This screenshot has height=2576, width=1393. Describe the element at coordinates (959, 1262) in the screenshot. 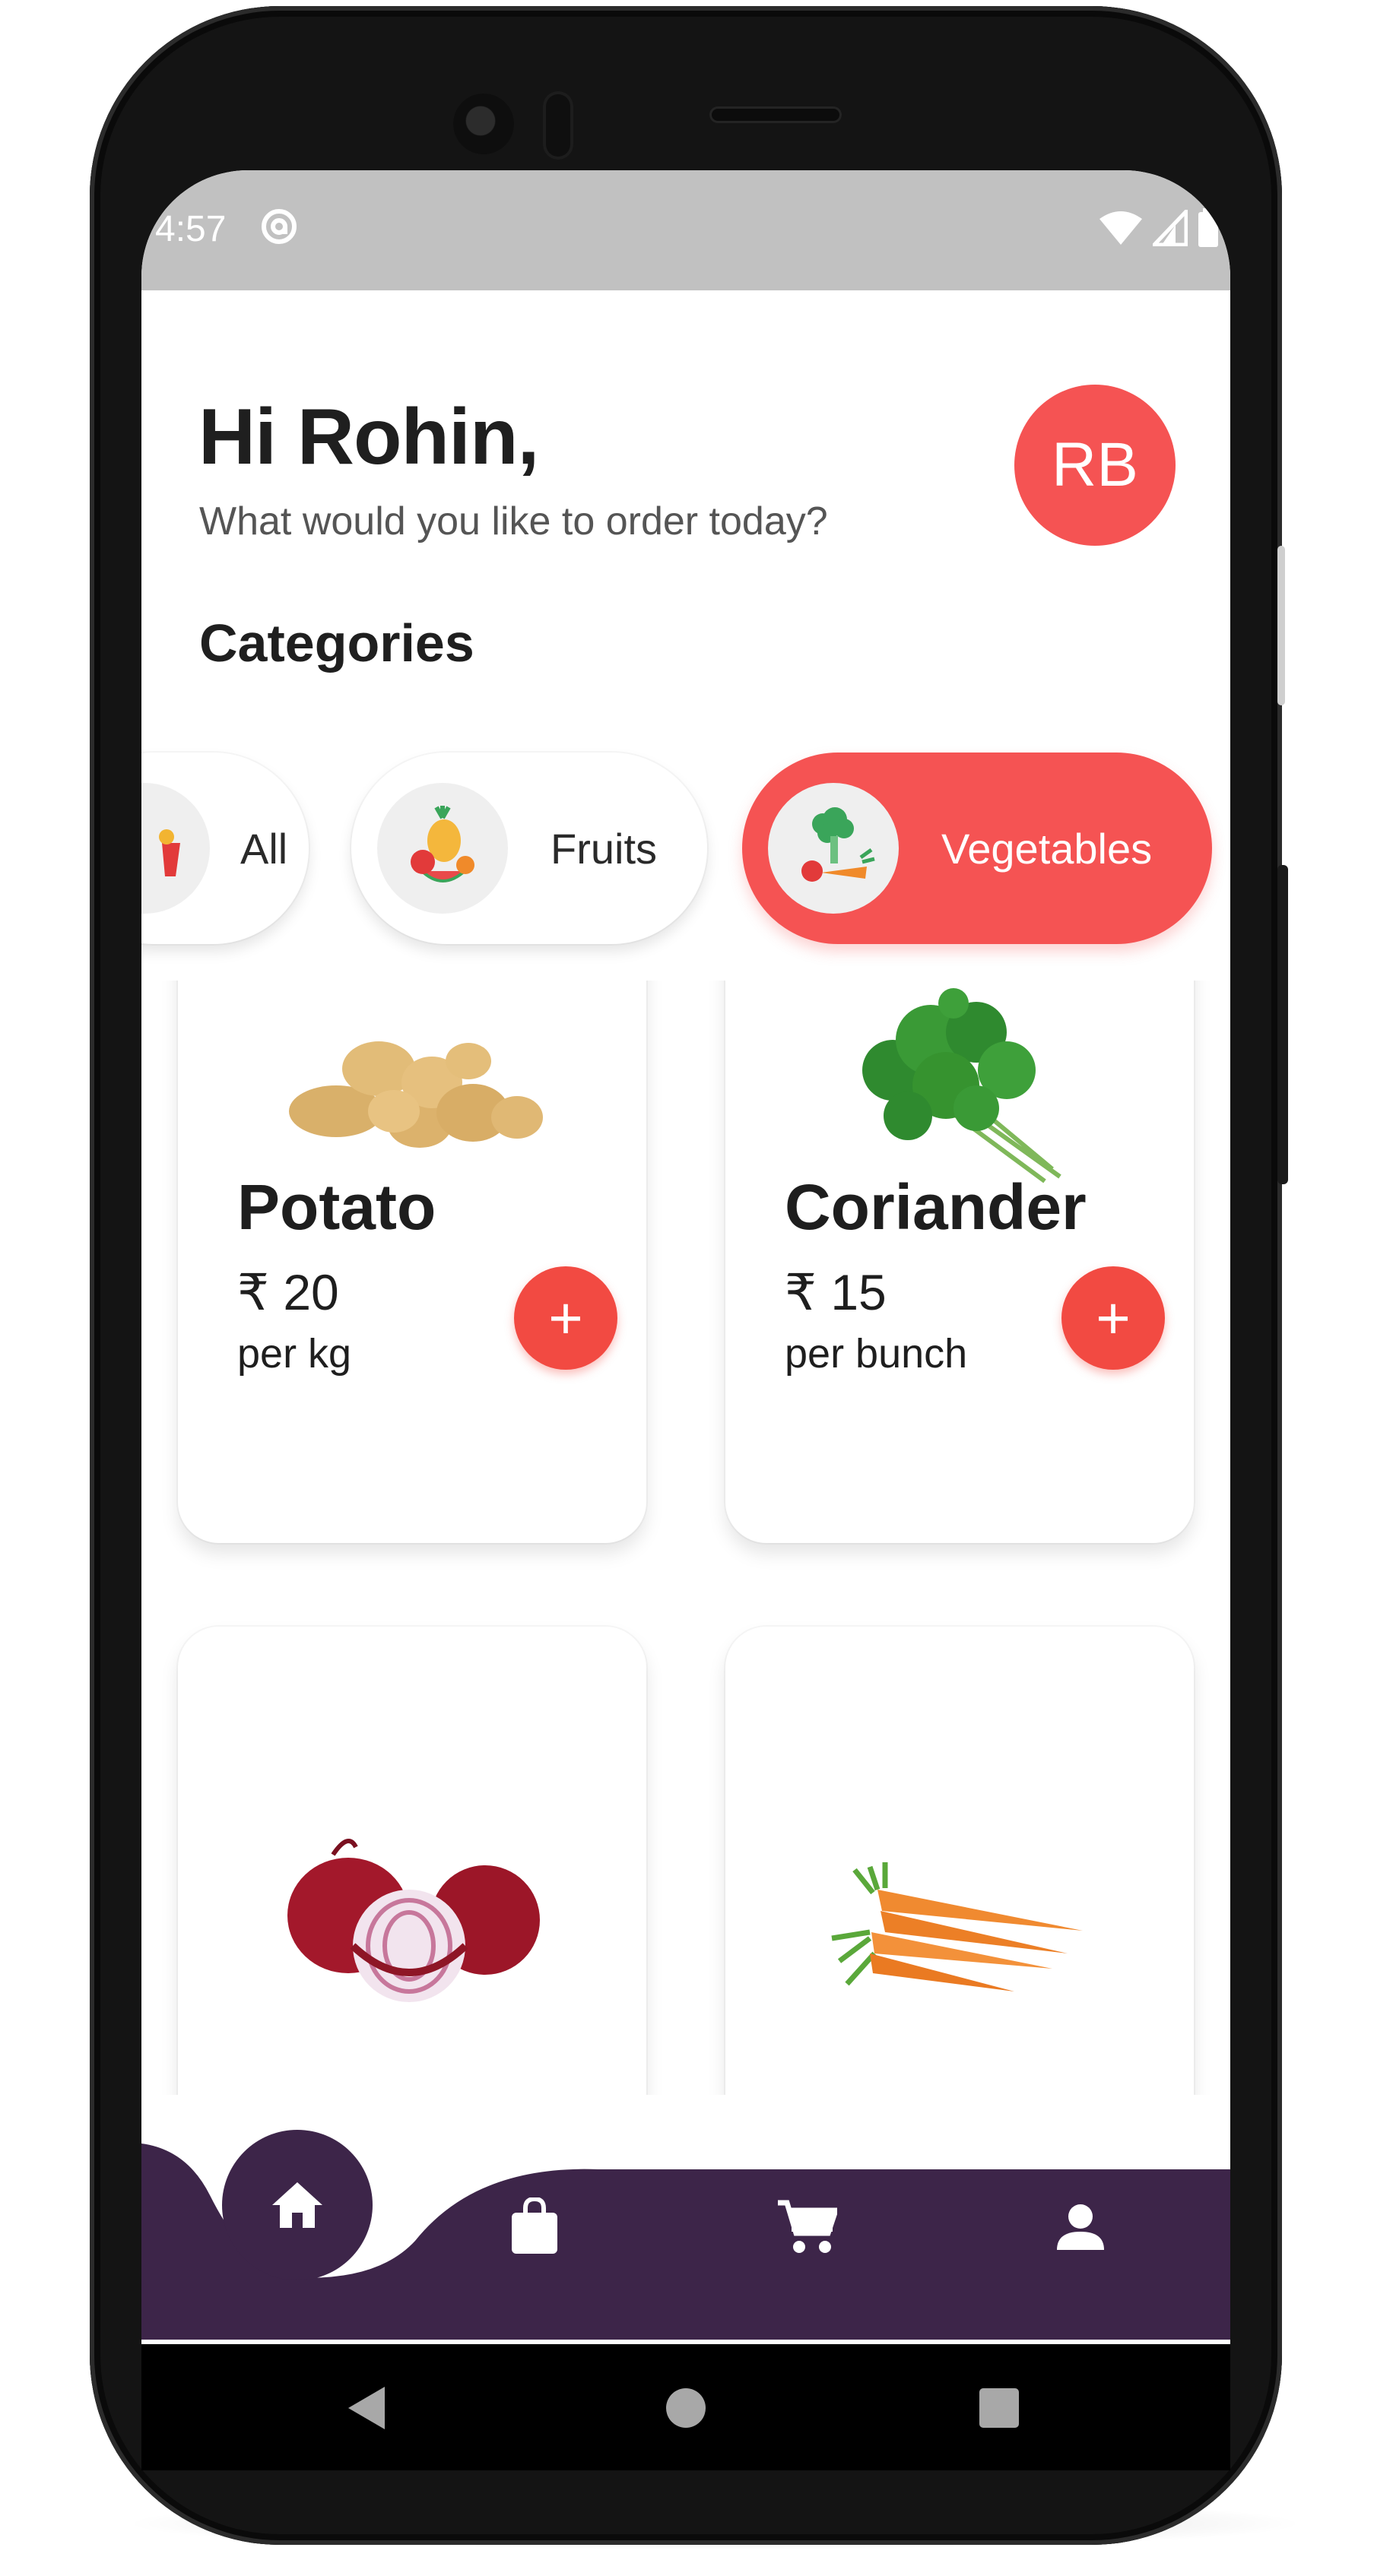

I see `product-card-coriander: Coriander ₹ 15 per bunch +` at that location.